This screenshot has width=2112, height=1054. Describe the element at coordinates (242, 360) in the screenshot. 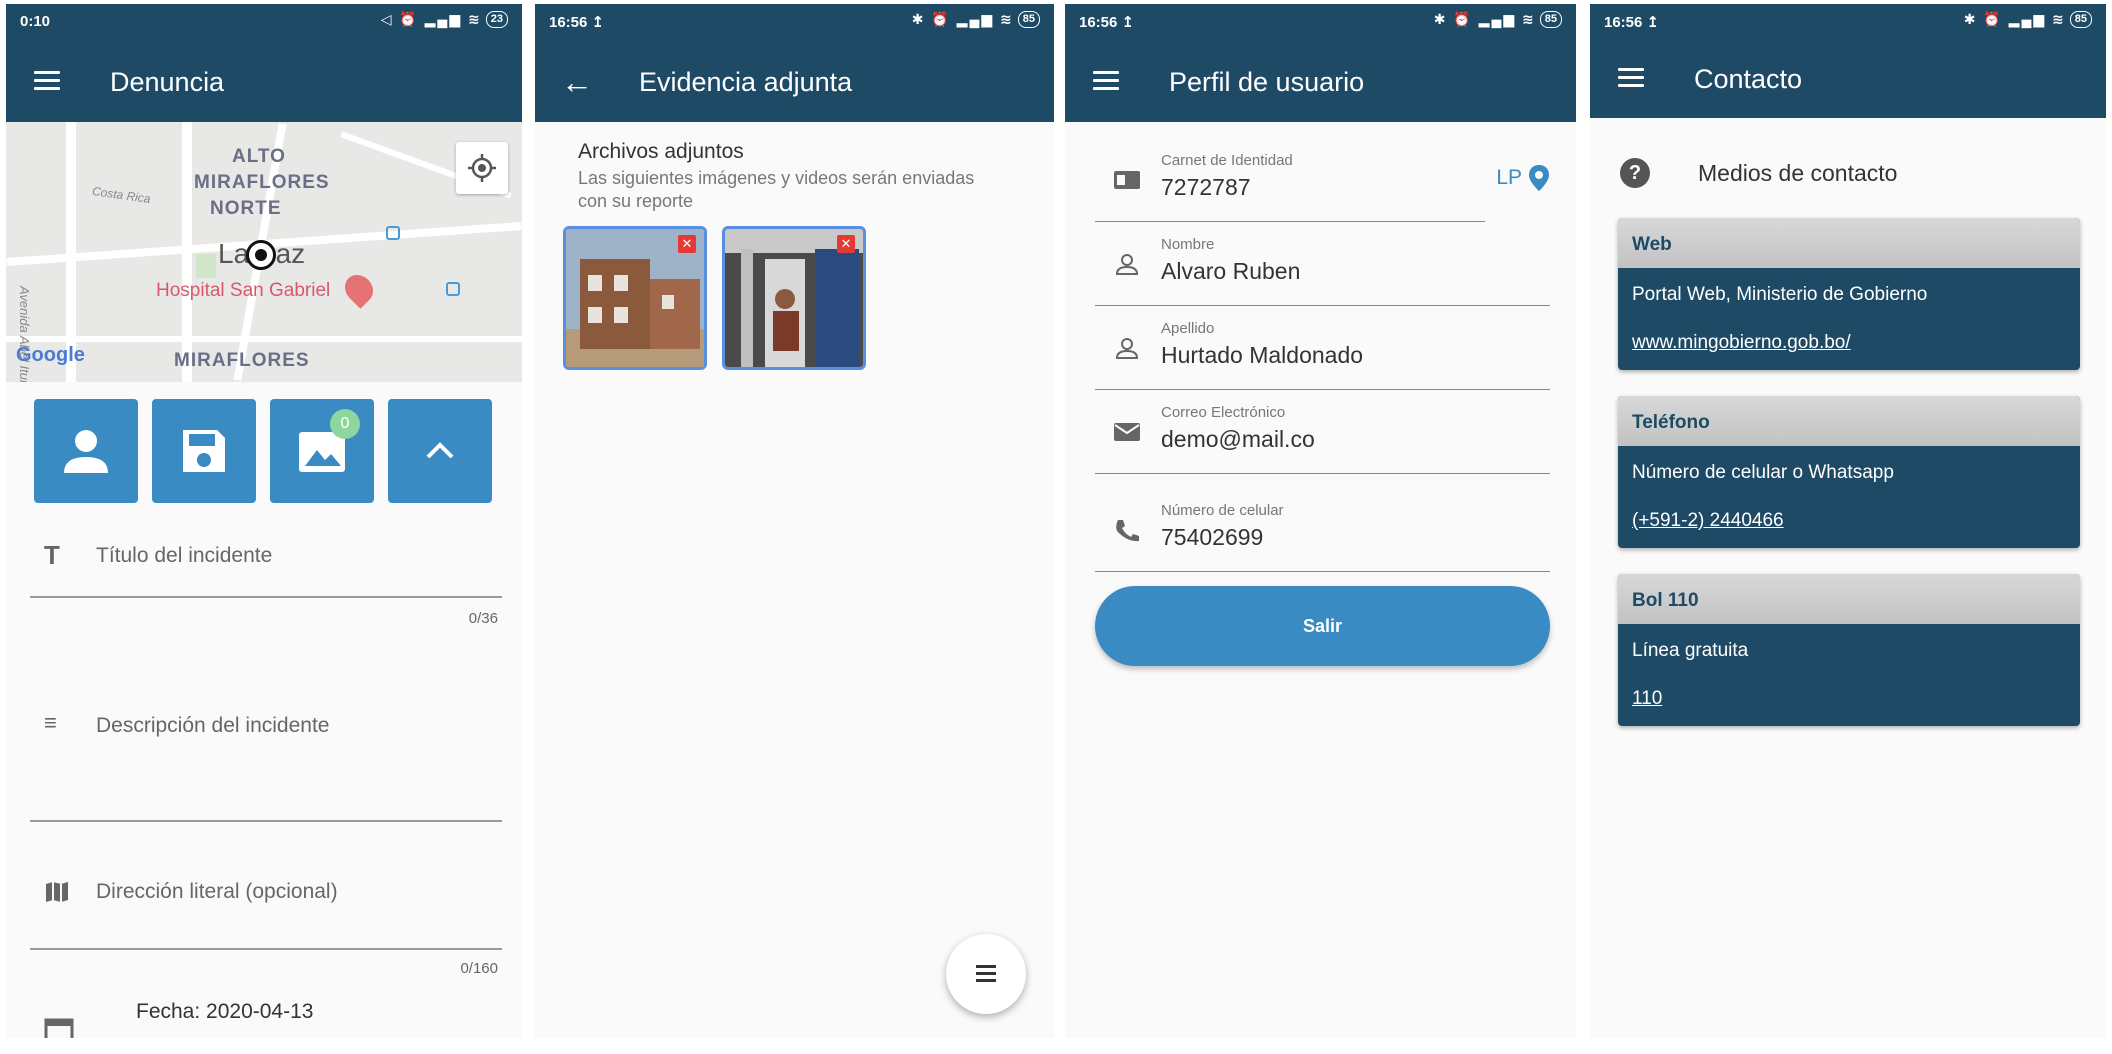

I see `map-label-miraflores-sur: MIRAFLORES` at that location.